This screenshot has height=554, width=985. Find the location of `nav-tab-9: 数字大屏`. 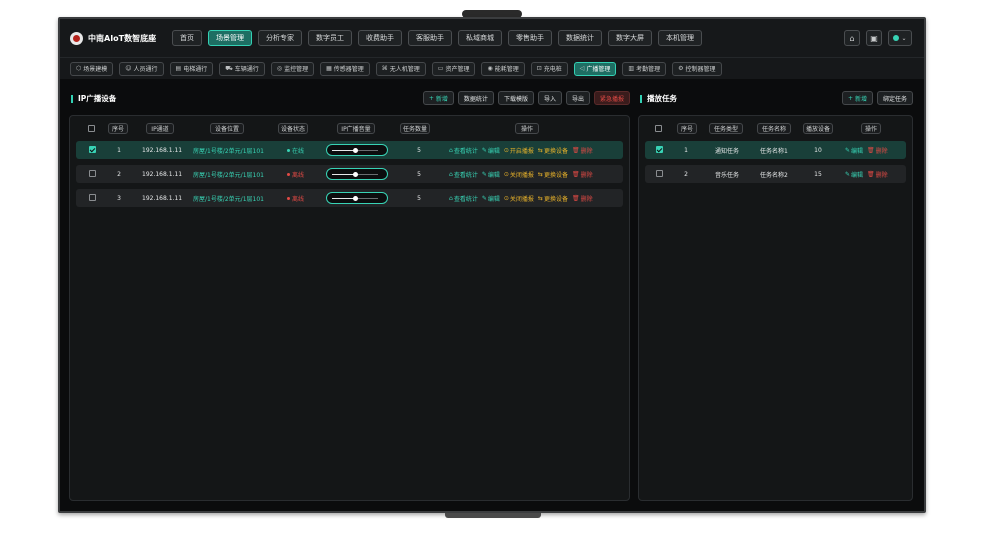

nav-tab-9: 数字大屏 is located at coordinates (630, 38).